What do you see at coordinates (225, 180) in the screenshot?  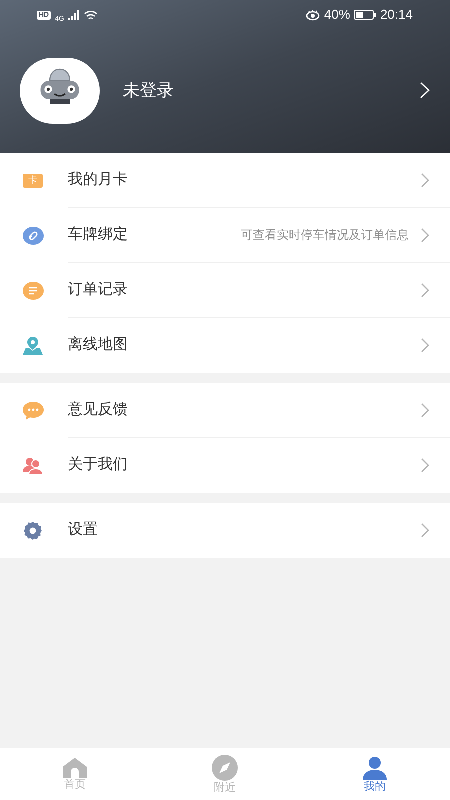 I see `menu-item: 卡 我的月卡` at bounding box center [225, 180].